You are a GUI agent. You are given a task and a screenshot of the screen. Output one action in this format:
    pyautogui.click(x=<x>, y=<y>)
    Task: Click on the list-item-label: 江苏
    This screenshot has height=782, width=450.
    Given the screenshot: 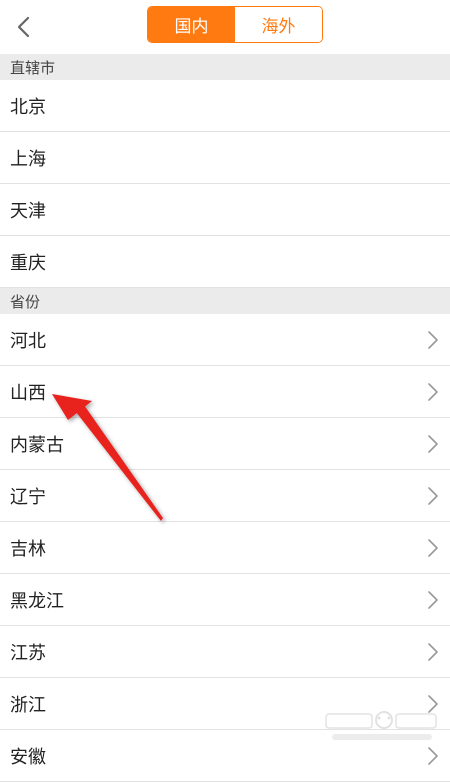 What is the action you would take?
    pyautogui.click(x=28, y=653)
    